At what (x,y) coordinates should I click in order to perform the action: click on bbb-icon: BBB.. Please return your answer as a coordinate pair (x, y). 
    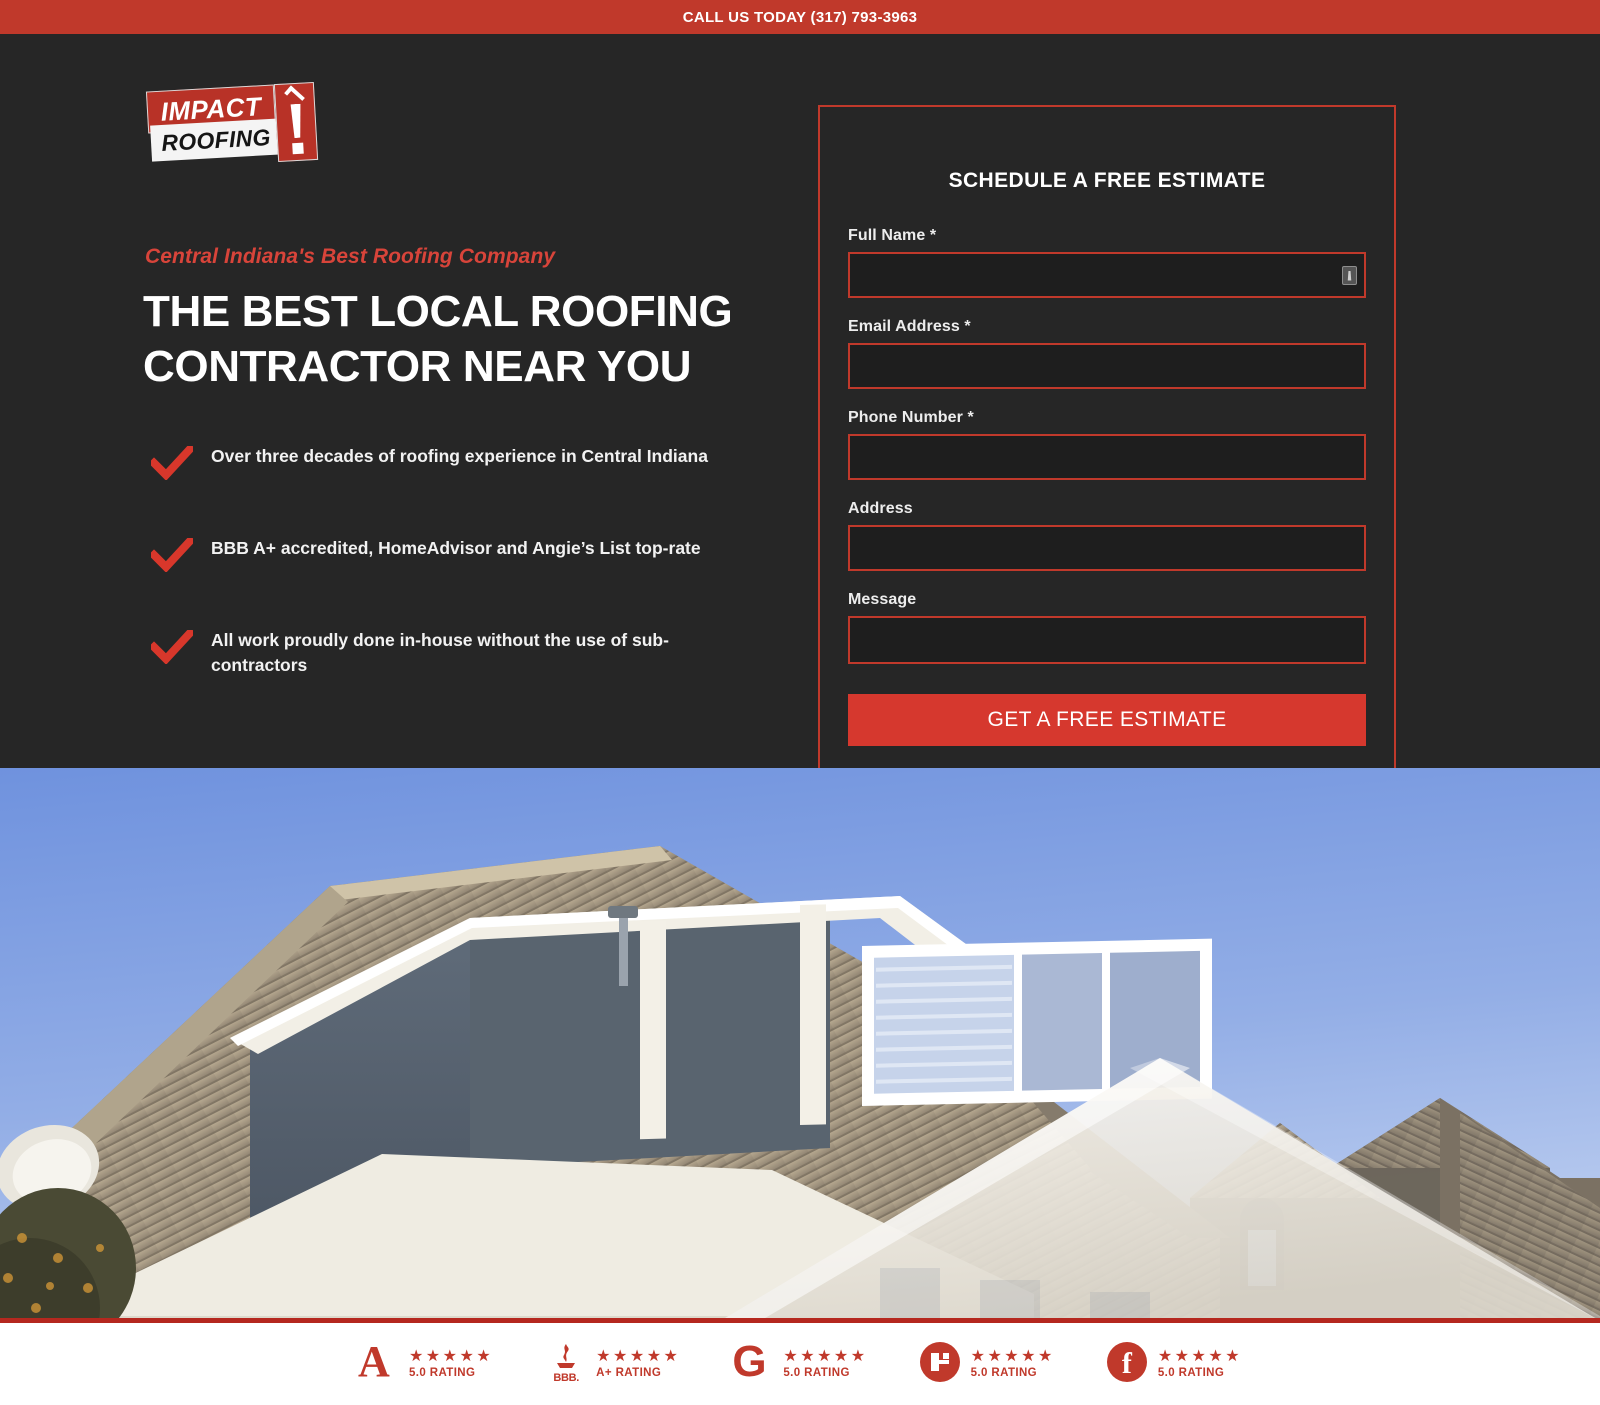
    Looking at the image, I should click on (566, 1364).